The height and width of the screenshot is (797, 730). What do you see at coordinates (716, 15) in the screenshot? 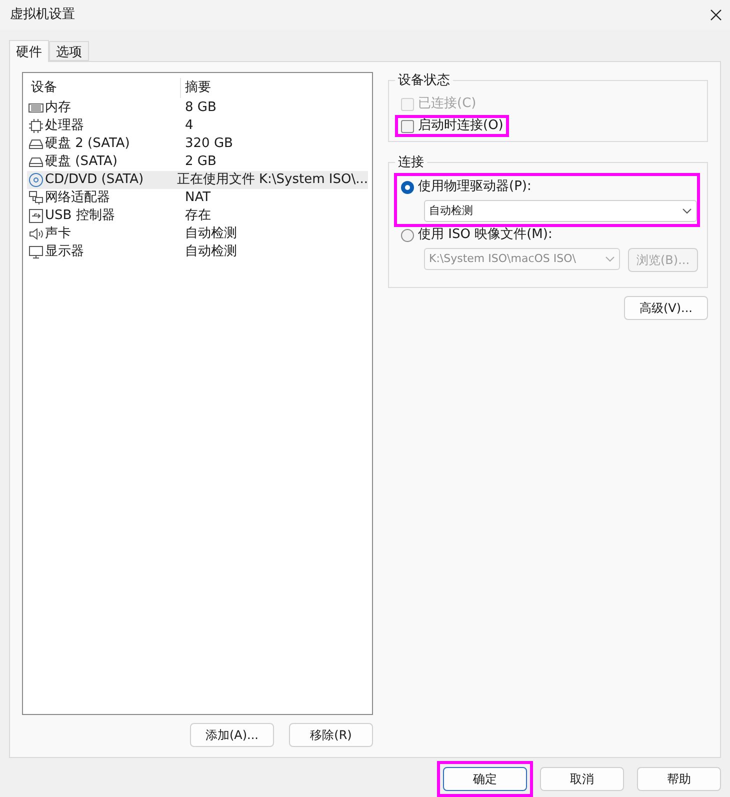
I see `close-icon` at bounding box center [716, 15].